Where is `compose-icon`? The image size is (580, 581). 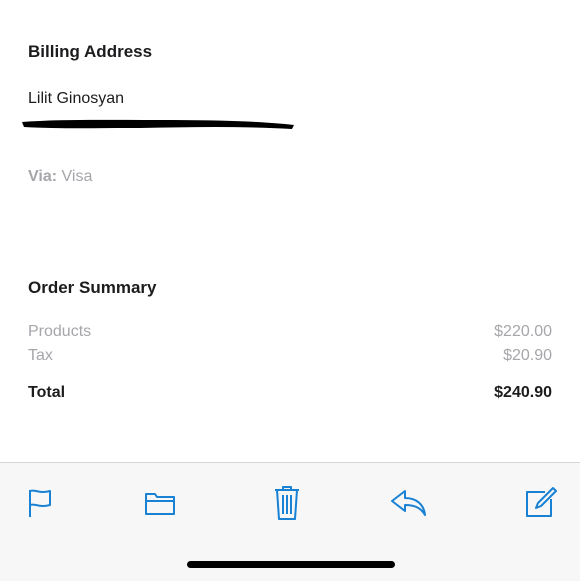
compose-icon is located at coordinates (541, 502).